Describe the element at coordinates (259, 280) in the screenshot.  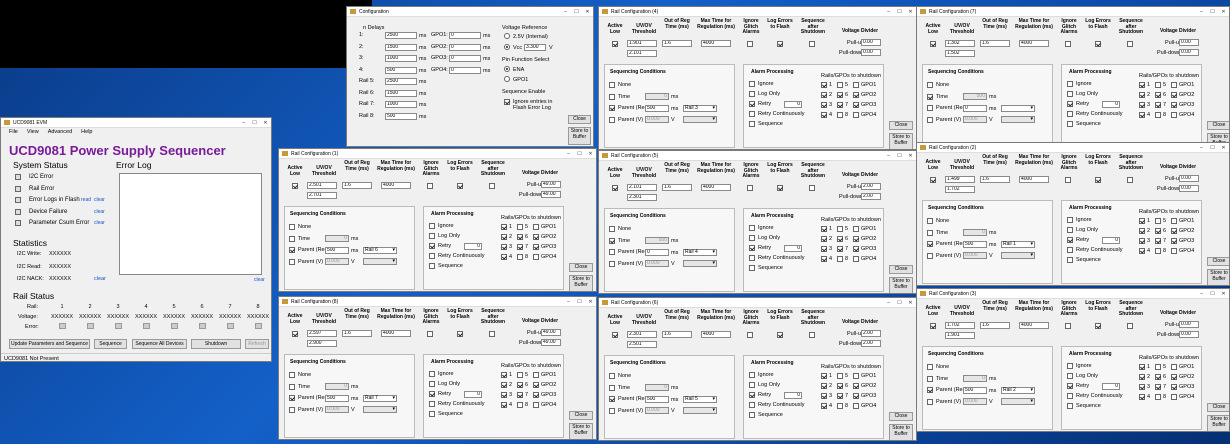
I see `error-log-clear-link: clear` at that location.